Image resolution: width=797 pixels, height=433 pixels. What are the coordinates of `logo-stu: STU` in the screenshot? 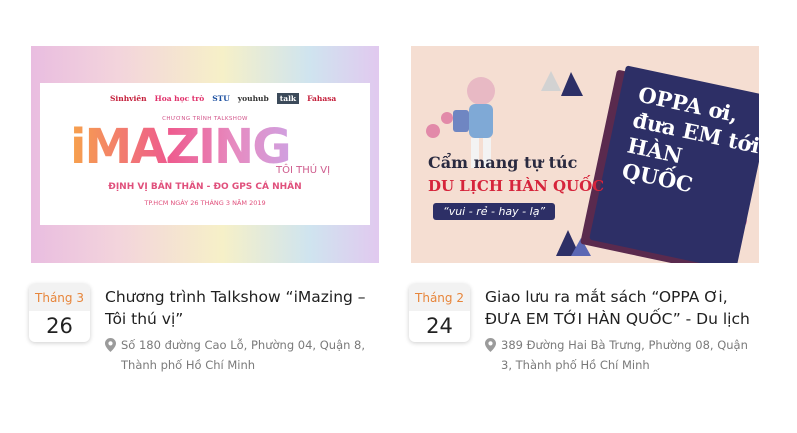 It's located at (221, 98).